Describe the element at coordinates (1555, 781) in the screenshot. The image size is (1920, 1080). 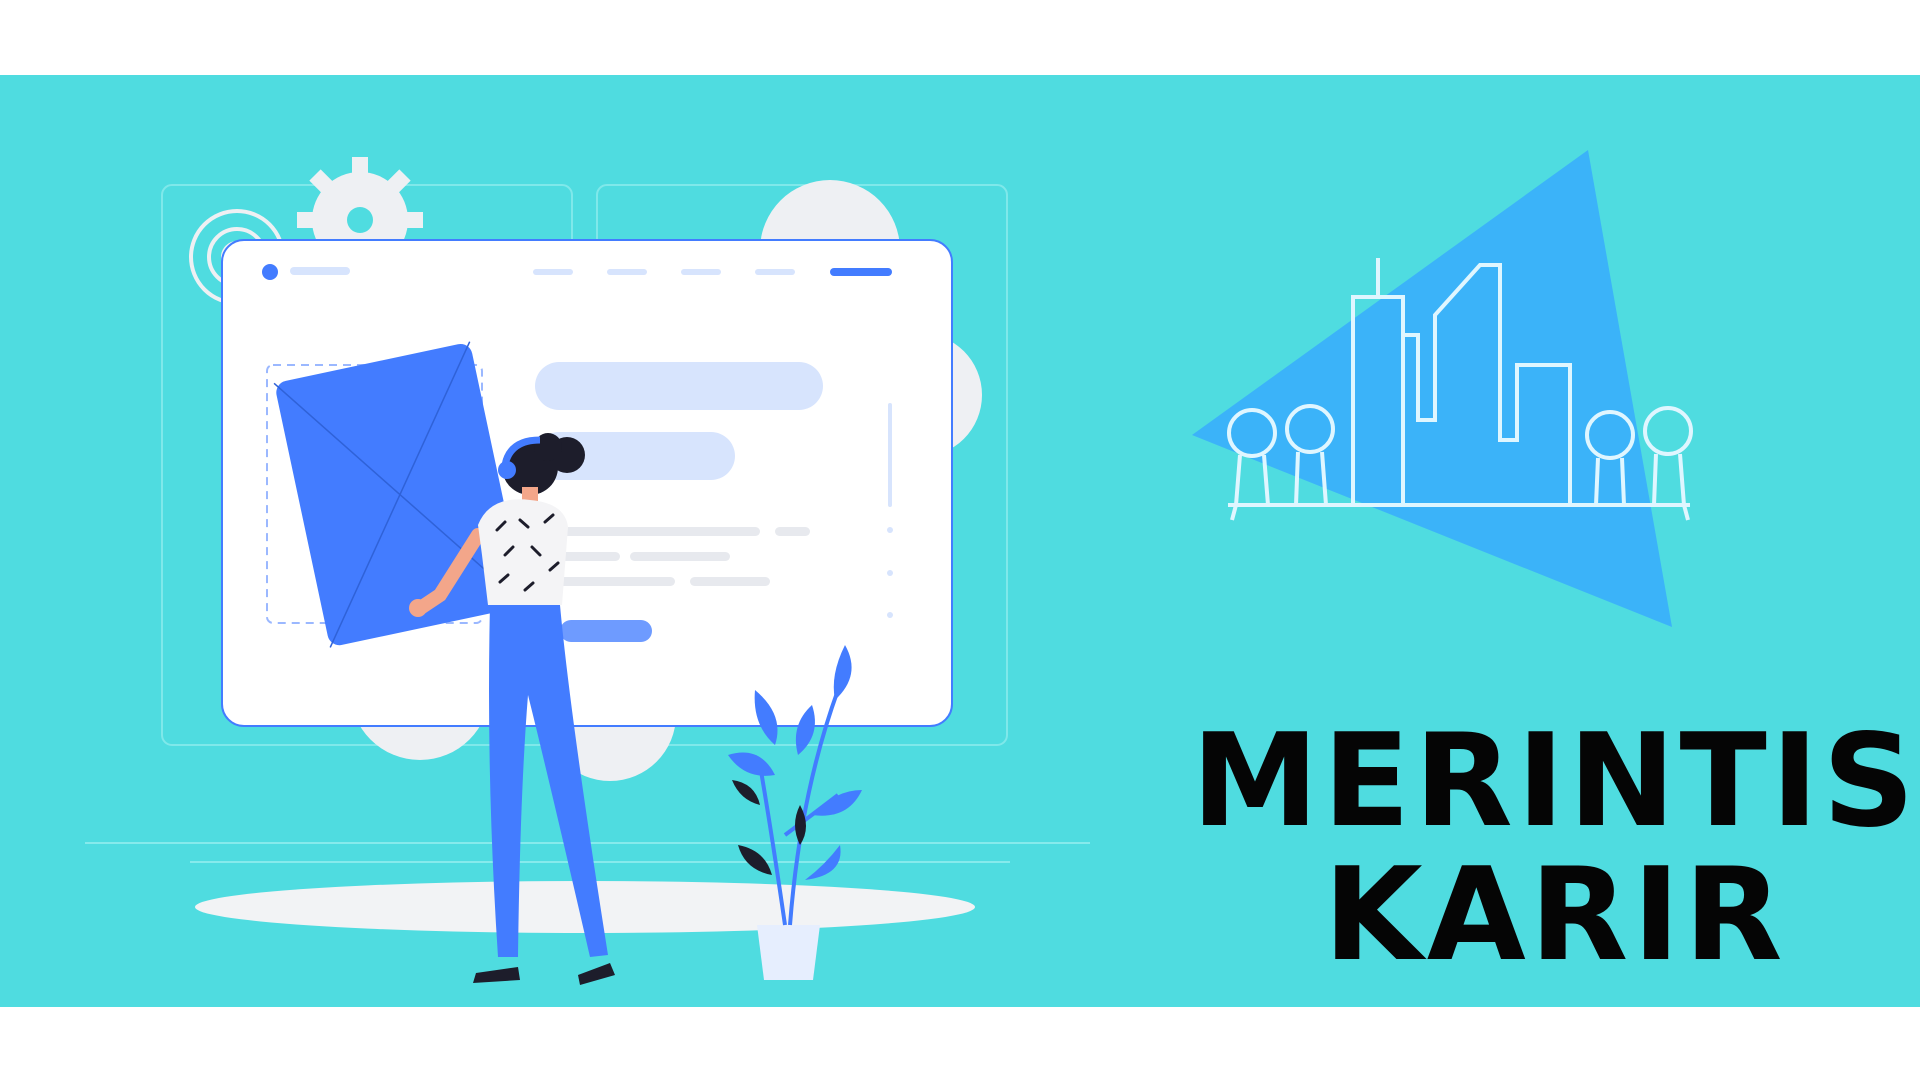
I see `title-line-1: MERINTIS` at that location.